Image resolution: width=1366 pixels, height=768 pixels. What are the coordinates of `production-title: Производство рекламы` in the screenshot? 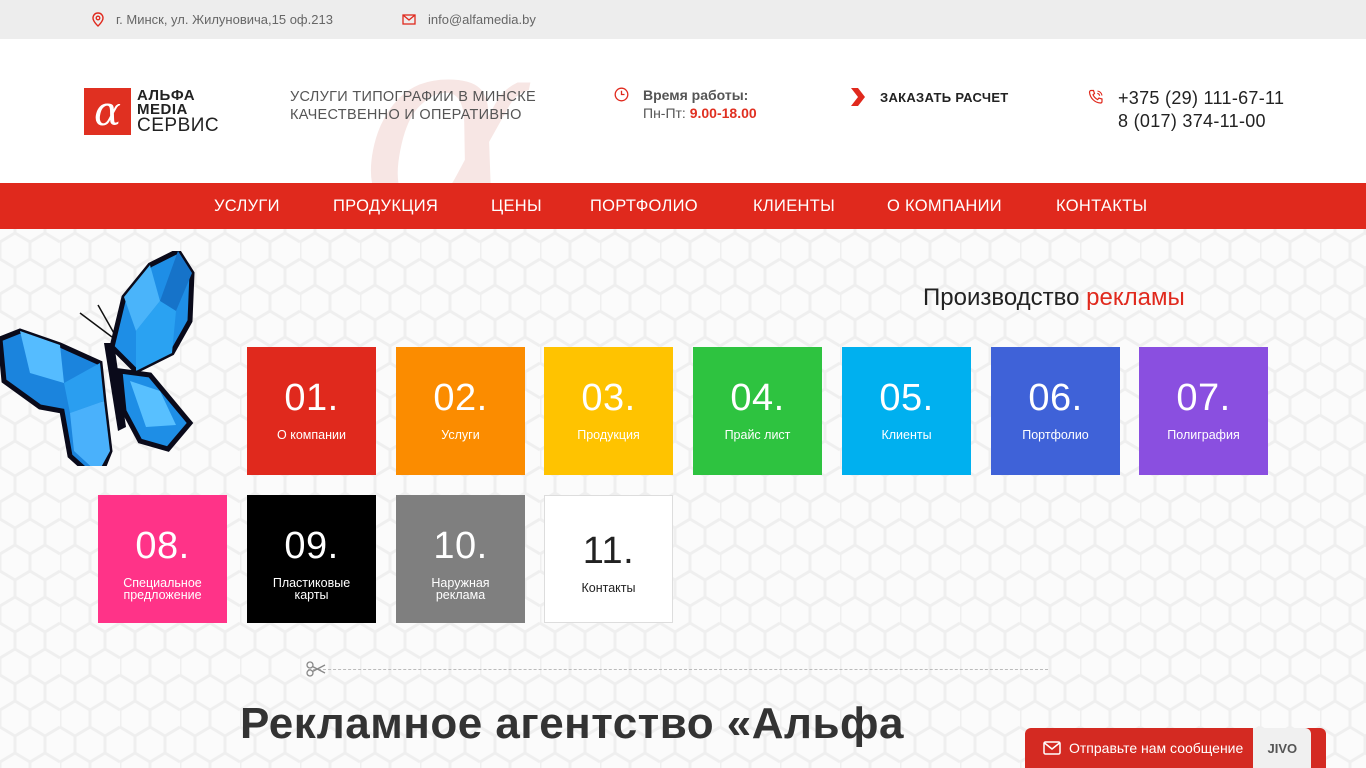 It's located at (1054, 298).